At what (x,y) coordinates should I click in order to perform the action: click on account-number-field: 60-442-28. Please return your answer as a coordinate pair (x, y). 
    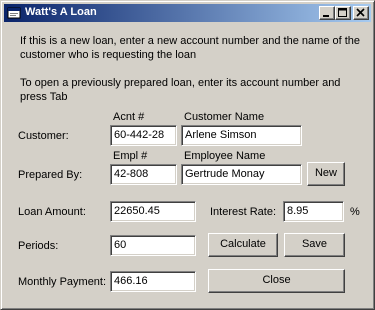
    Looking at the image, I should click on (143, 135).